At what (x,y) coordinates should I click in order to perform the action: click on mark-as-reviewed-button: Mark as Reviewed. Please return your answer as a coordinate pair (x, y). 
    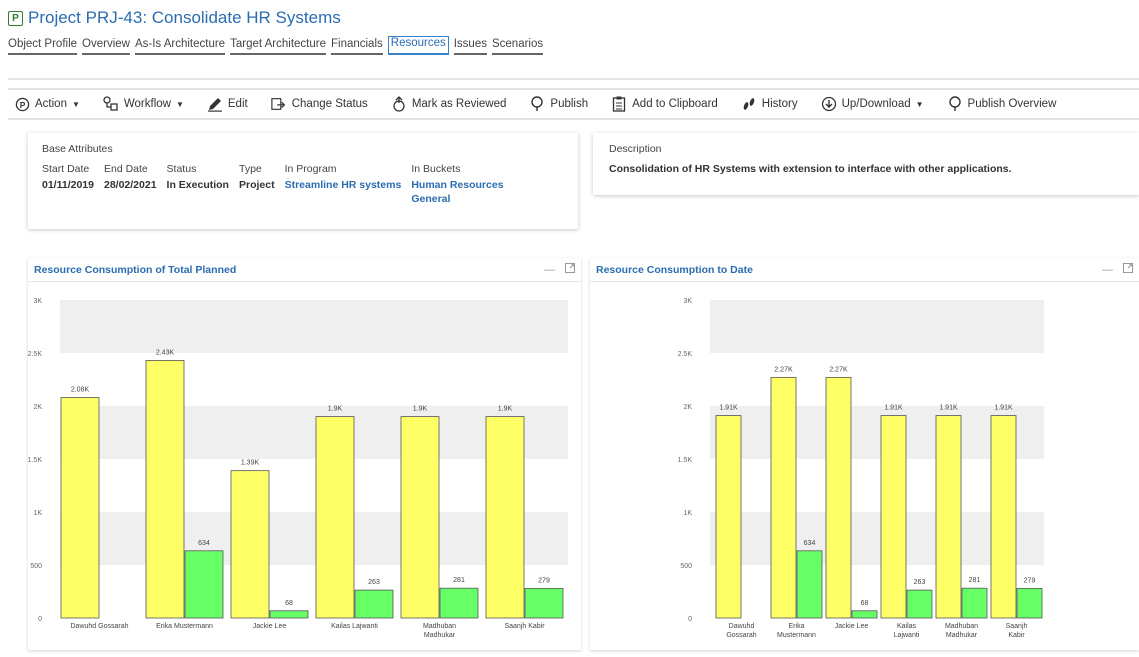
    Looking at the image, I should click on (446, 104).